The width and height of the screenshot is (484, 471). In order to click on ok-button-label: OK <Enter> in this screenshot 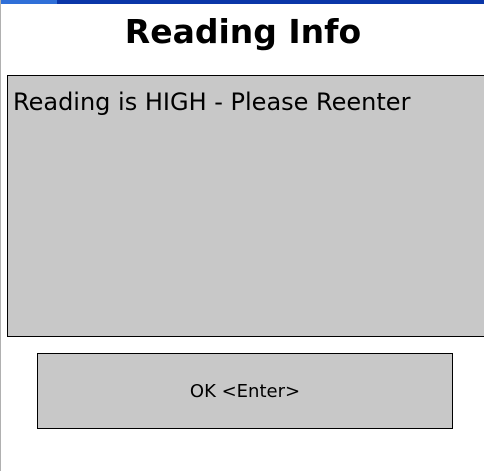, I will do `click(245, 391)`.